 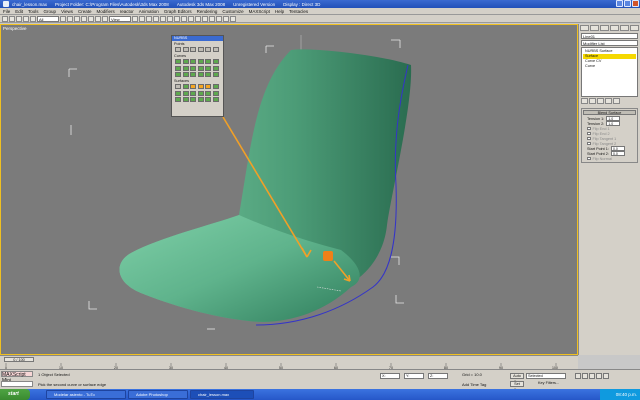 What do you see at coordinates (208, 99) in the screenshot?
I see `transform-surface-icon` at bounding box center [208, 99].